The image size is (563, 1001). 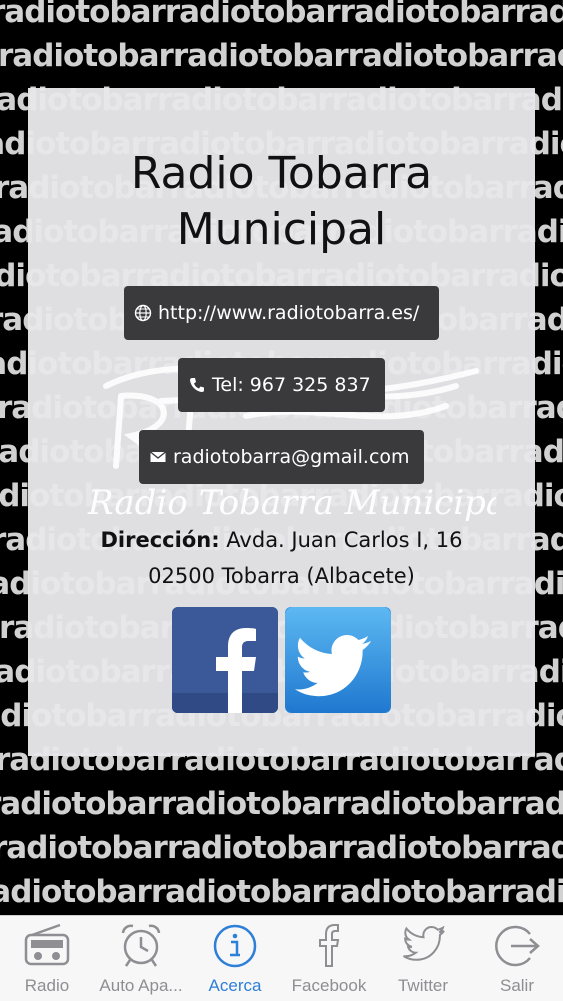 What do you see at coordinates (235, 985) in the screenshot?
I see `tab-label: Acerca` at bounding box center [235, 985].